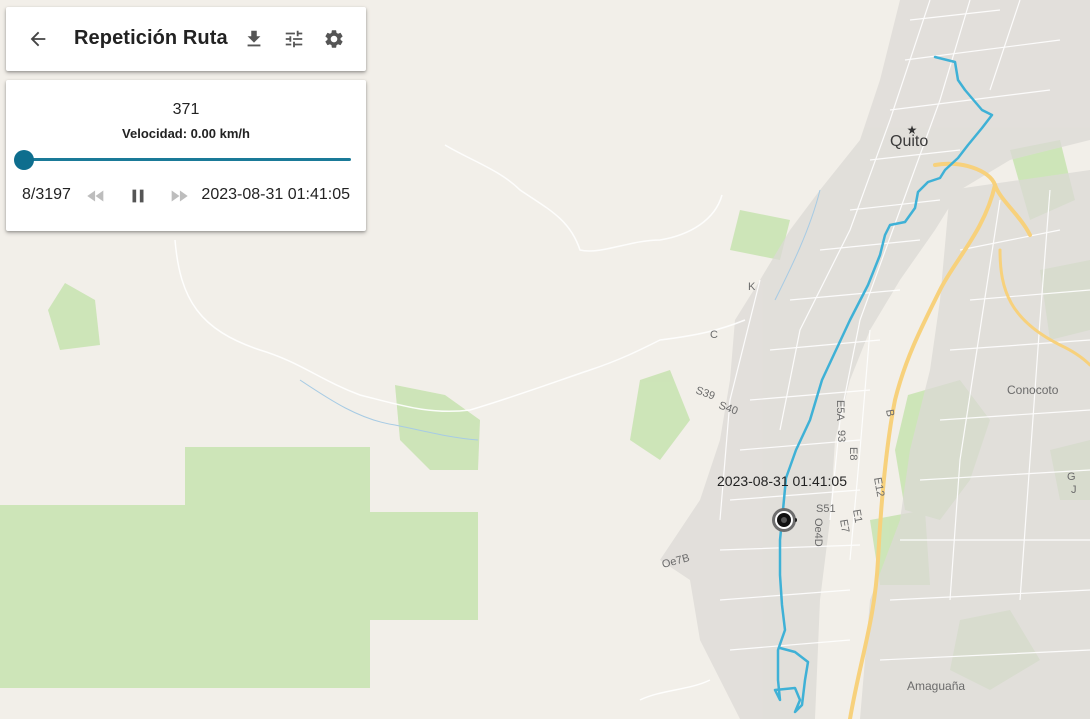 The height and width of the screenshot is (719, 1090). I want to click on fast-forward-button, so click(179, 196).